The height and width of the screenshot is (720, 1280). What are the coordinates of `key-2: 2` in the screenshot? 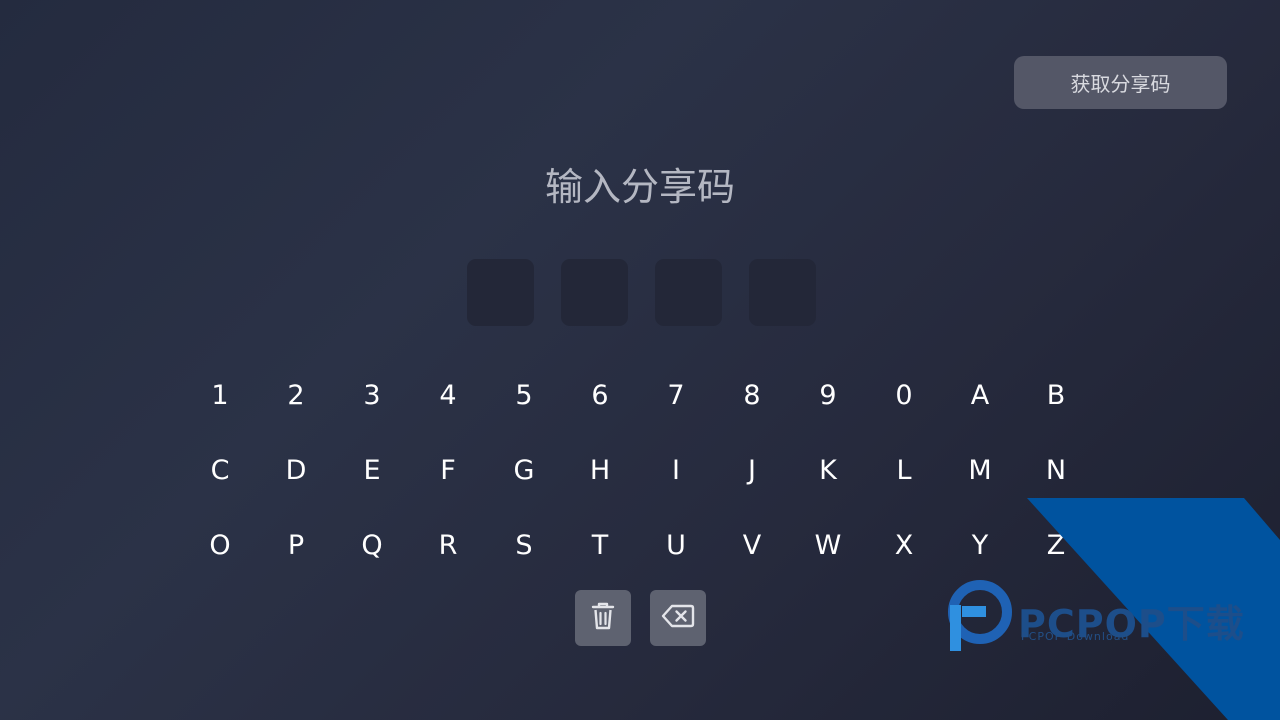 It's located at (296, 395).